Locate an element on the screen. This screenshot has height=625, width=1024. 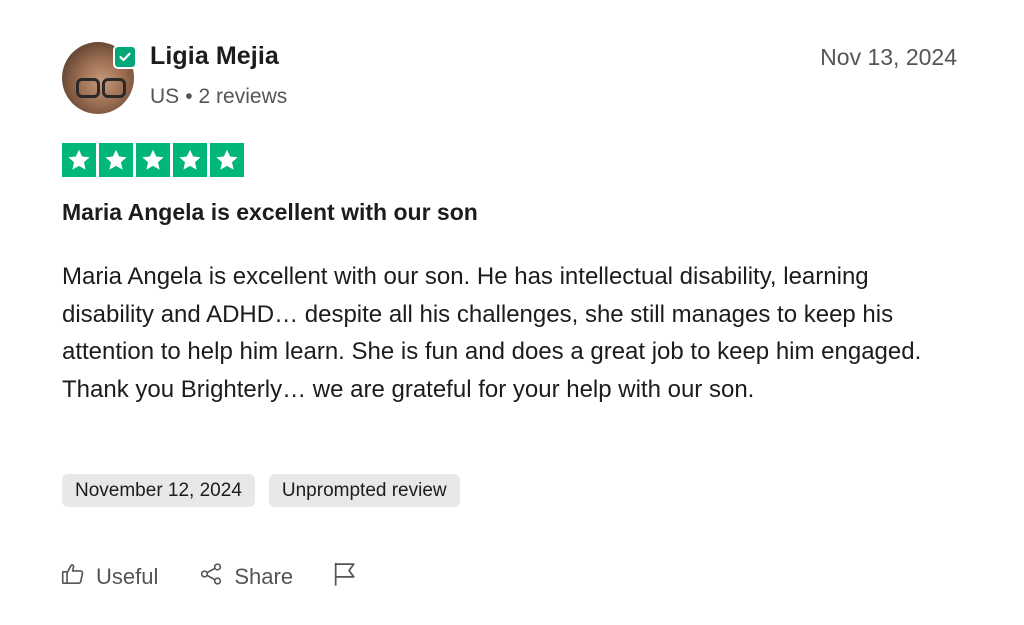
share-button: Share is located at coordinates (245, 577).